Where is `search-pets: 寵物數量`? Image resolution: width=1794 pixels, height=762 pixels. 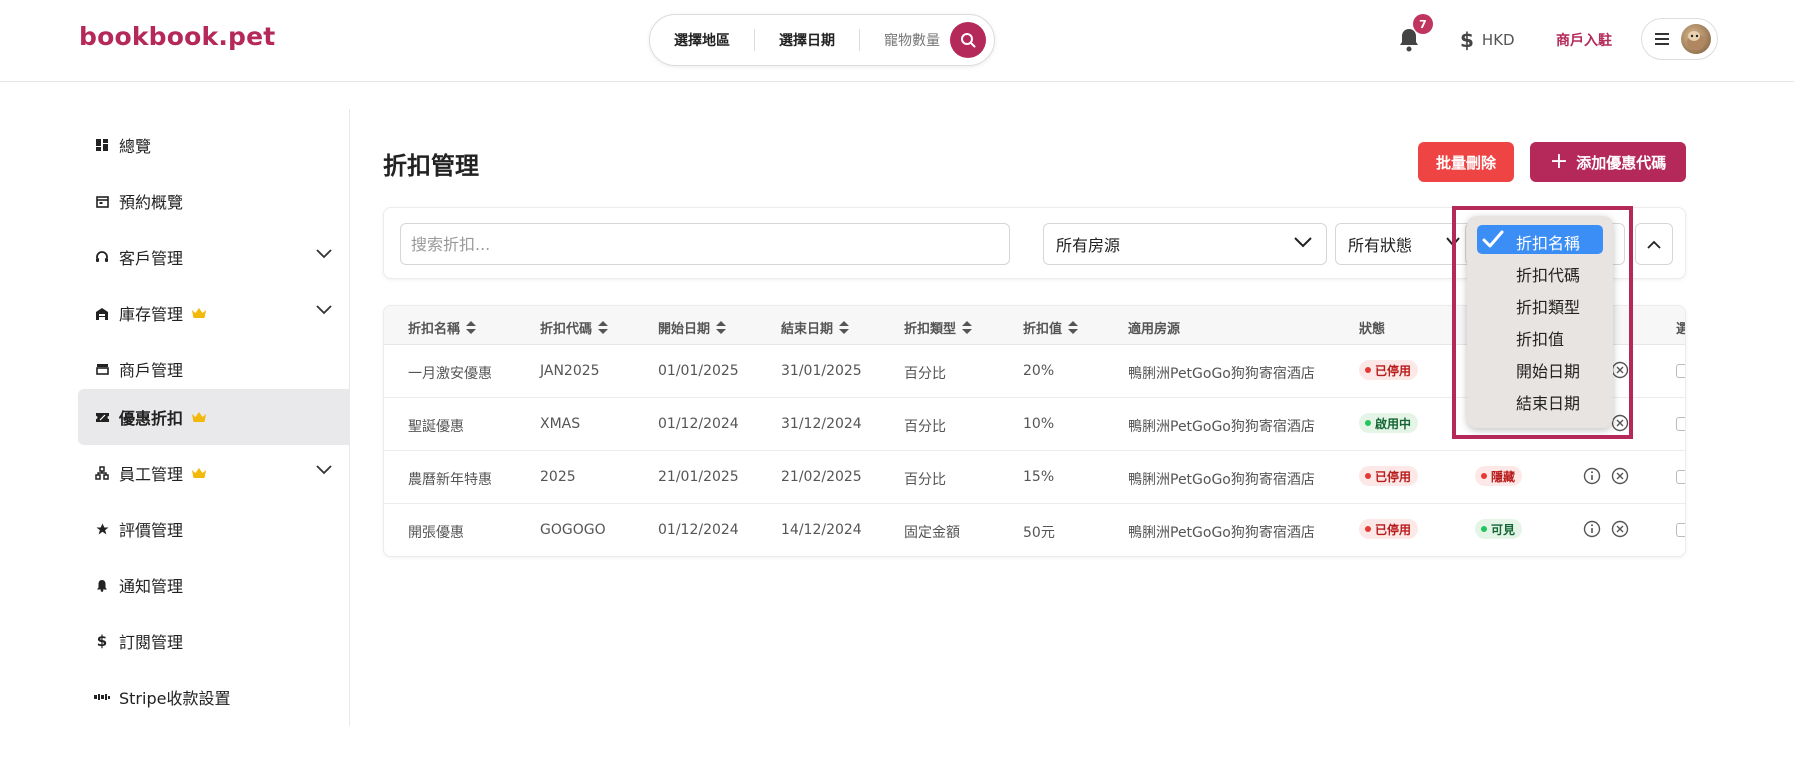
search-pets: 寵物數量 is located at coordinates (912, 40).